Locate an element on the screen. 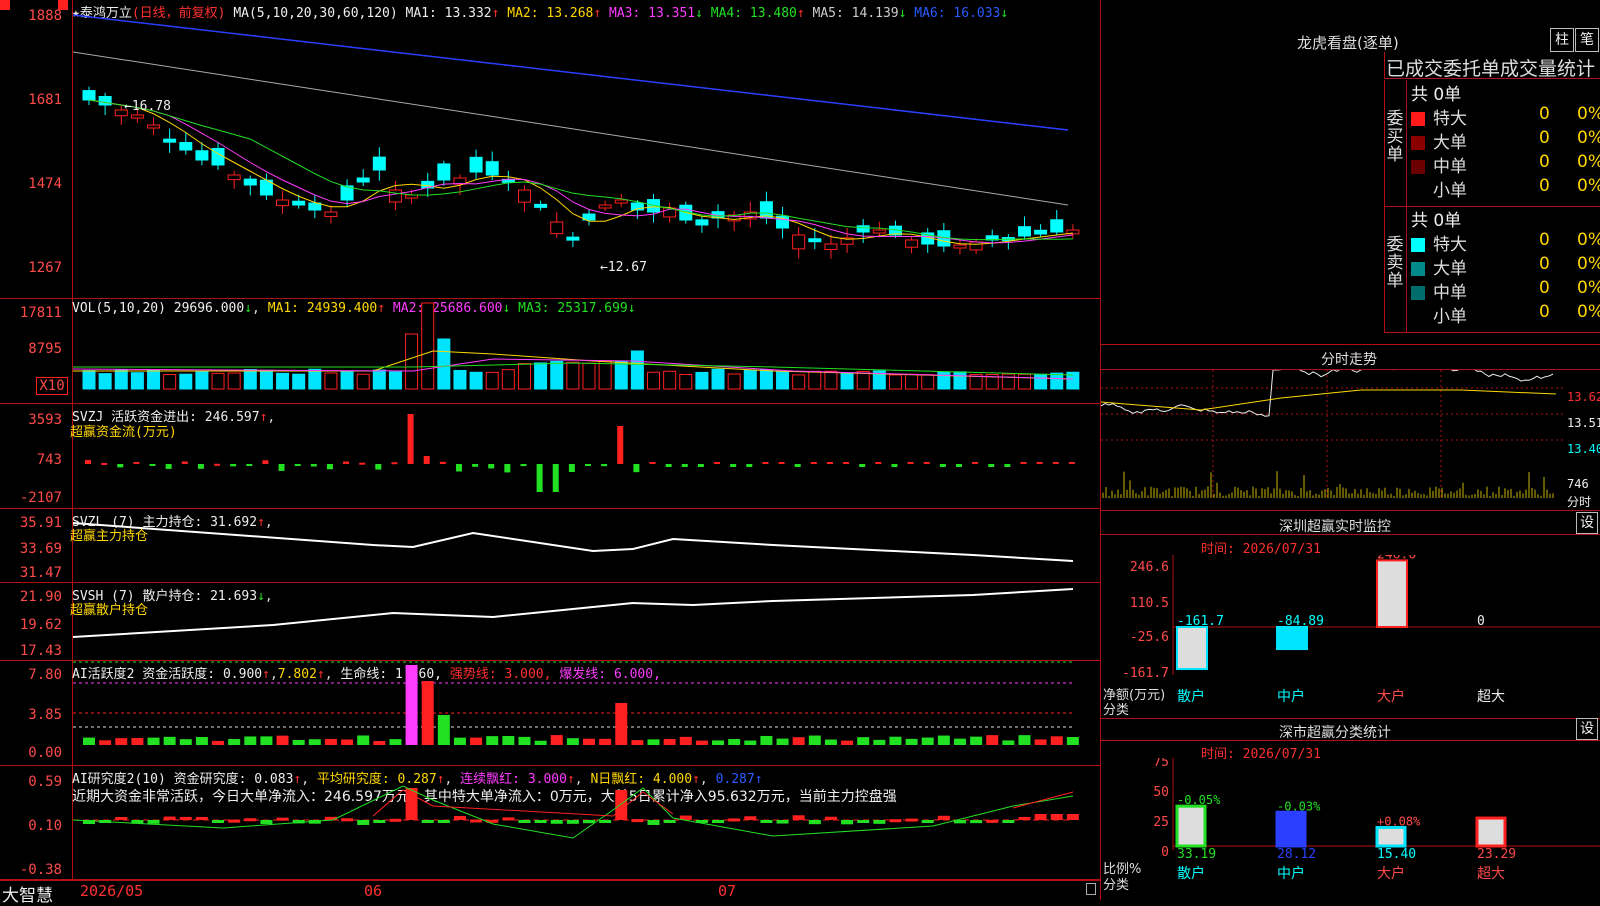 The image size is (1600, 906). monitor-settings-button: 设 is located at coordinates (1587, 523).